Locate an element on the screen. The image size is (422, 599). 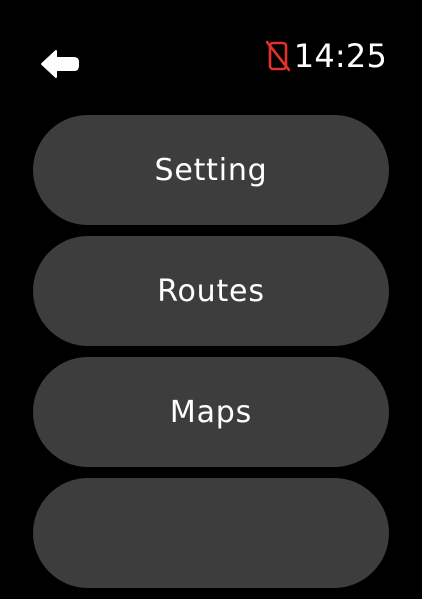
status-time: 14:25 is located at coordinates (340, 56).